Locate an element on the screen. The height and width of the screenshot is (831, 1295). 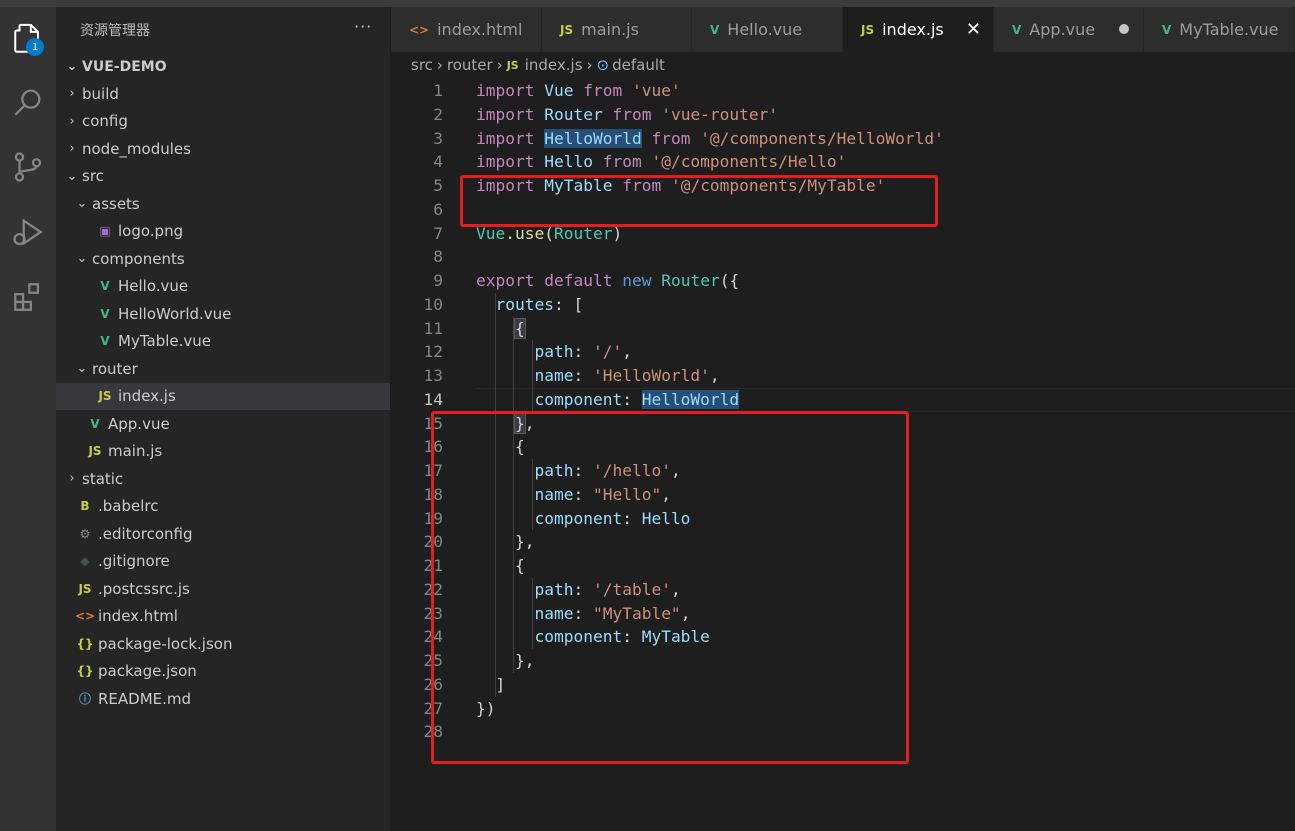
line-source: name: 'HelloWorld', is located at coordinates (627, 375).